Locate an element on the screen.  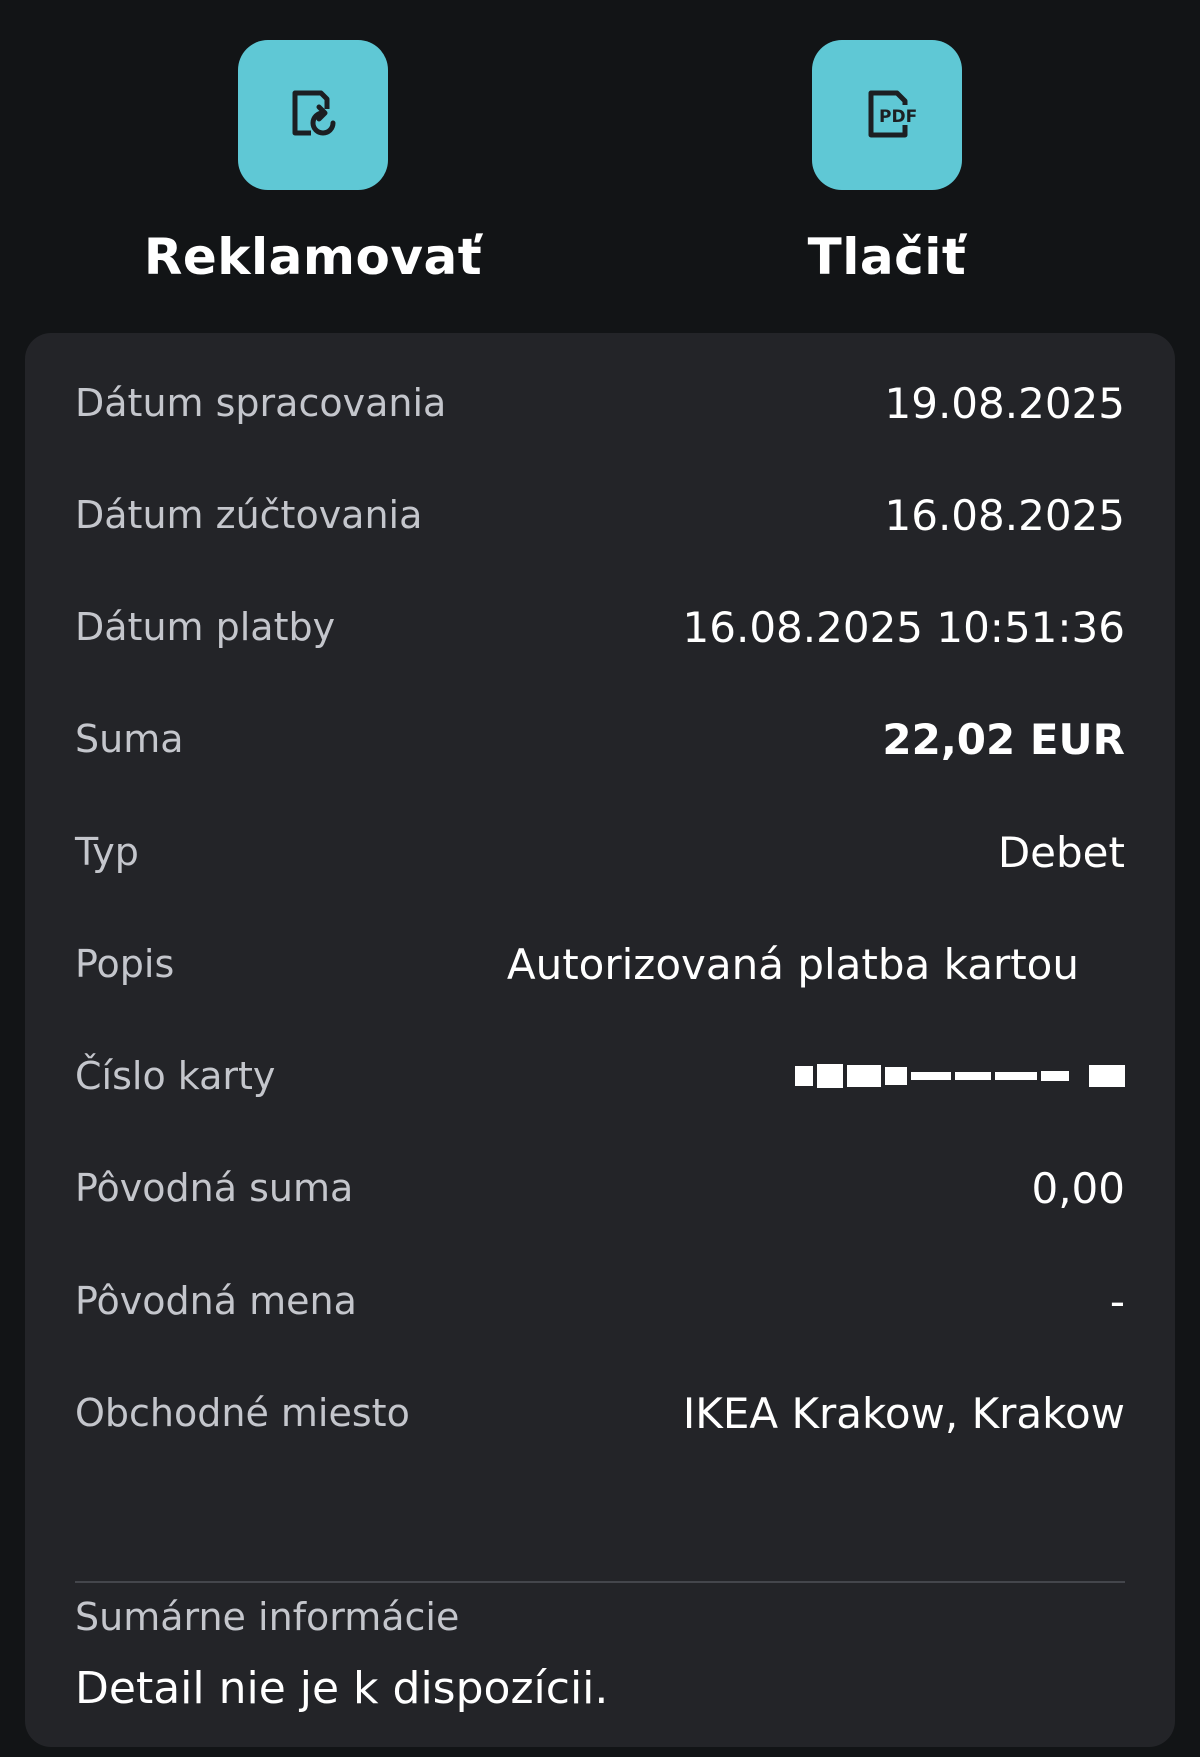
description-row: Popis Autorizovaná platba kartou is located at coordinates (600, 964).